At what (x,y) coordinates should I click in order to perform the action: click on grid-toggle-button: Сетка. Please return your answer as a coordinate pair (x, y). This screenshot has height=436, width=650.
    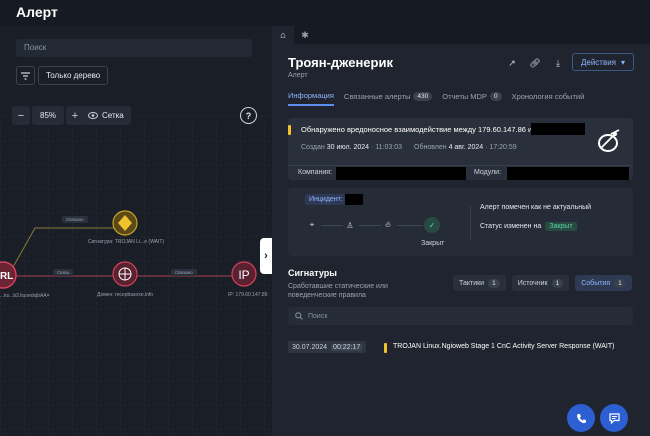
    Looking at the image, I should click on (106, 115).